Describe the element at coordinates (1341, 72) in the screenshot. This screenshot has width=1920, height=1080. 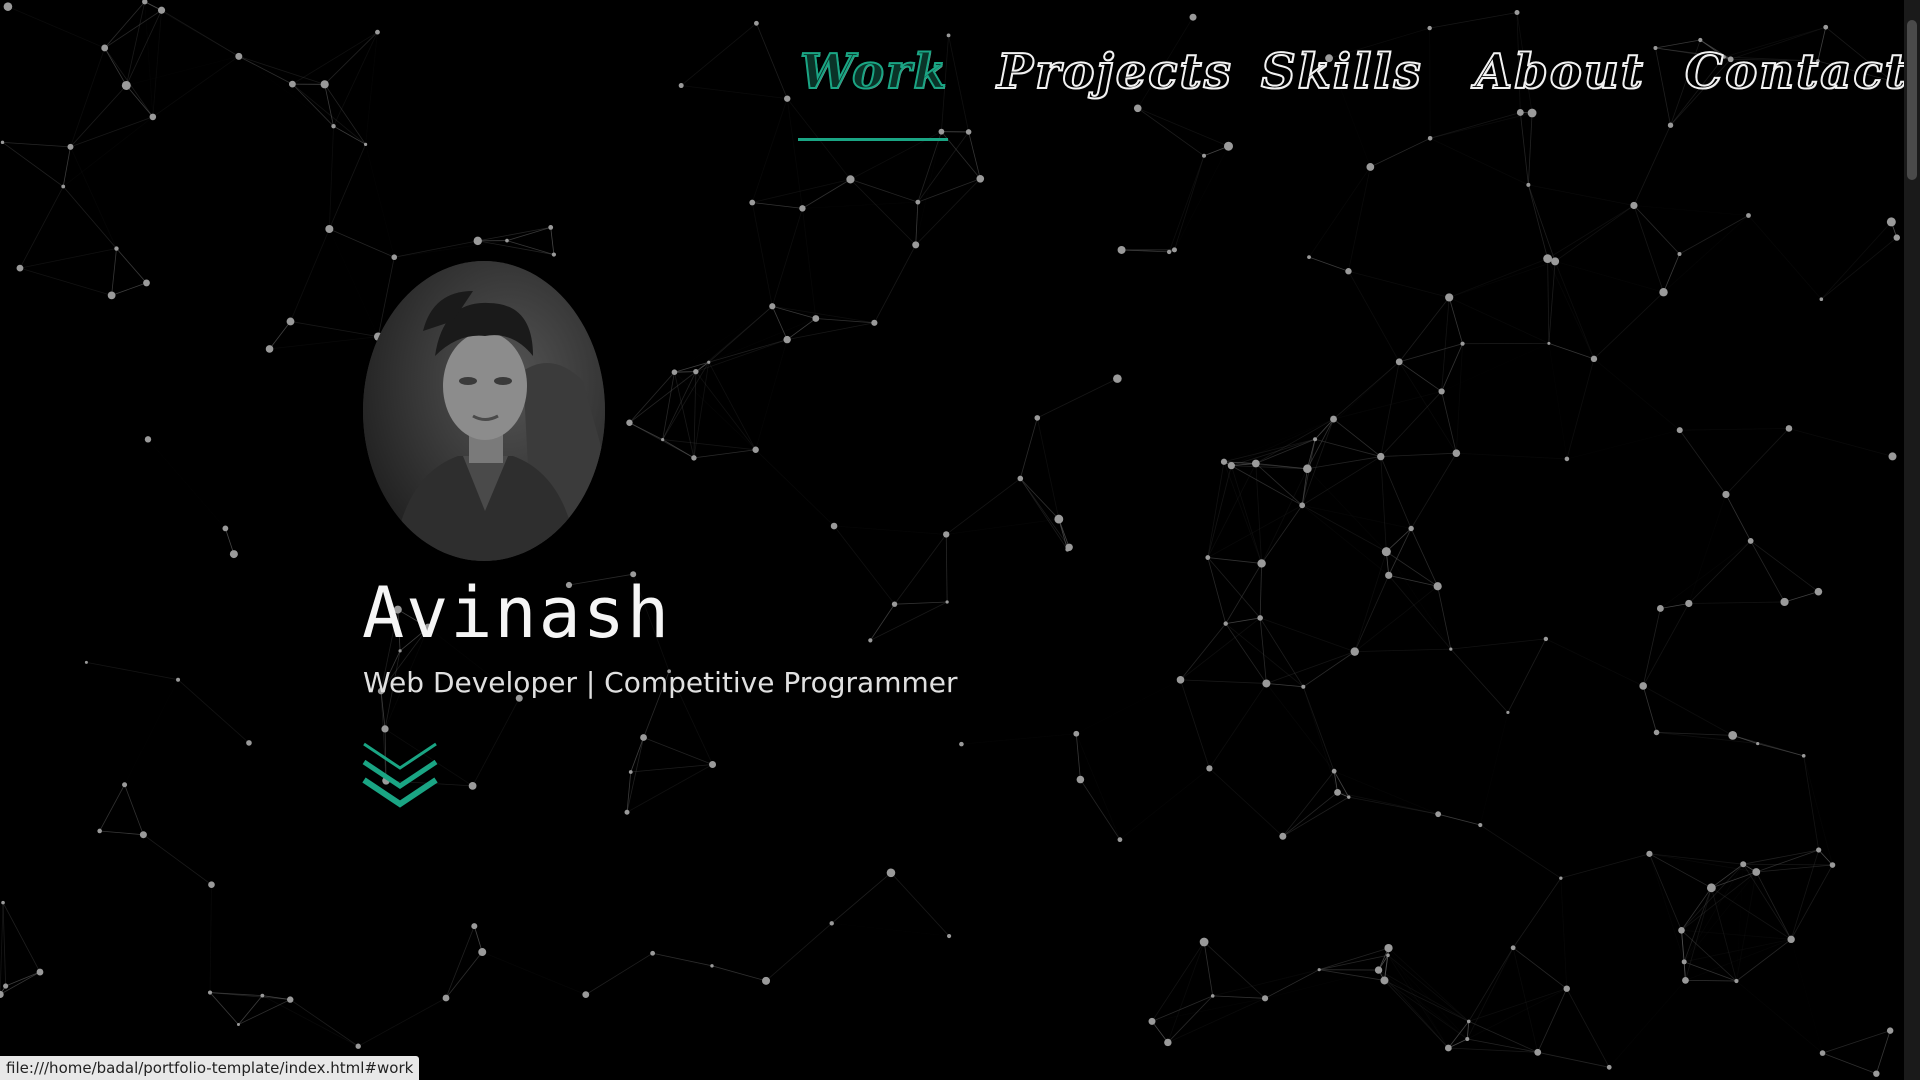
I see `nav-link-skills: Skills` at that location.